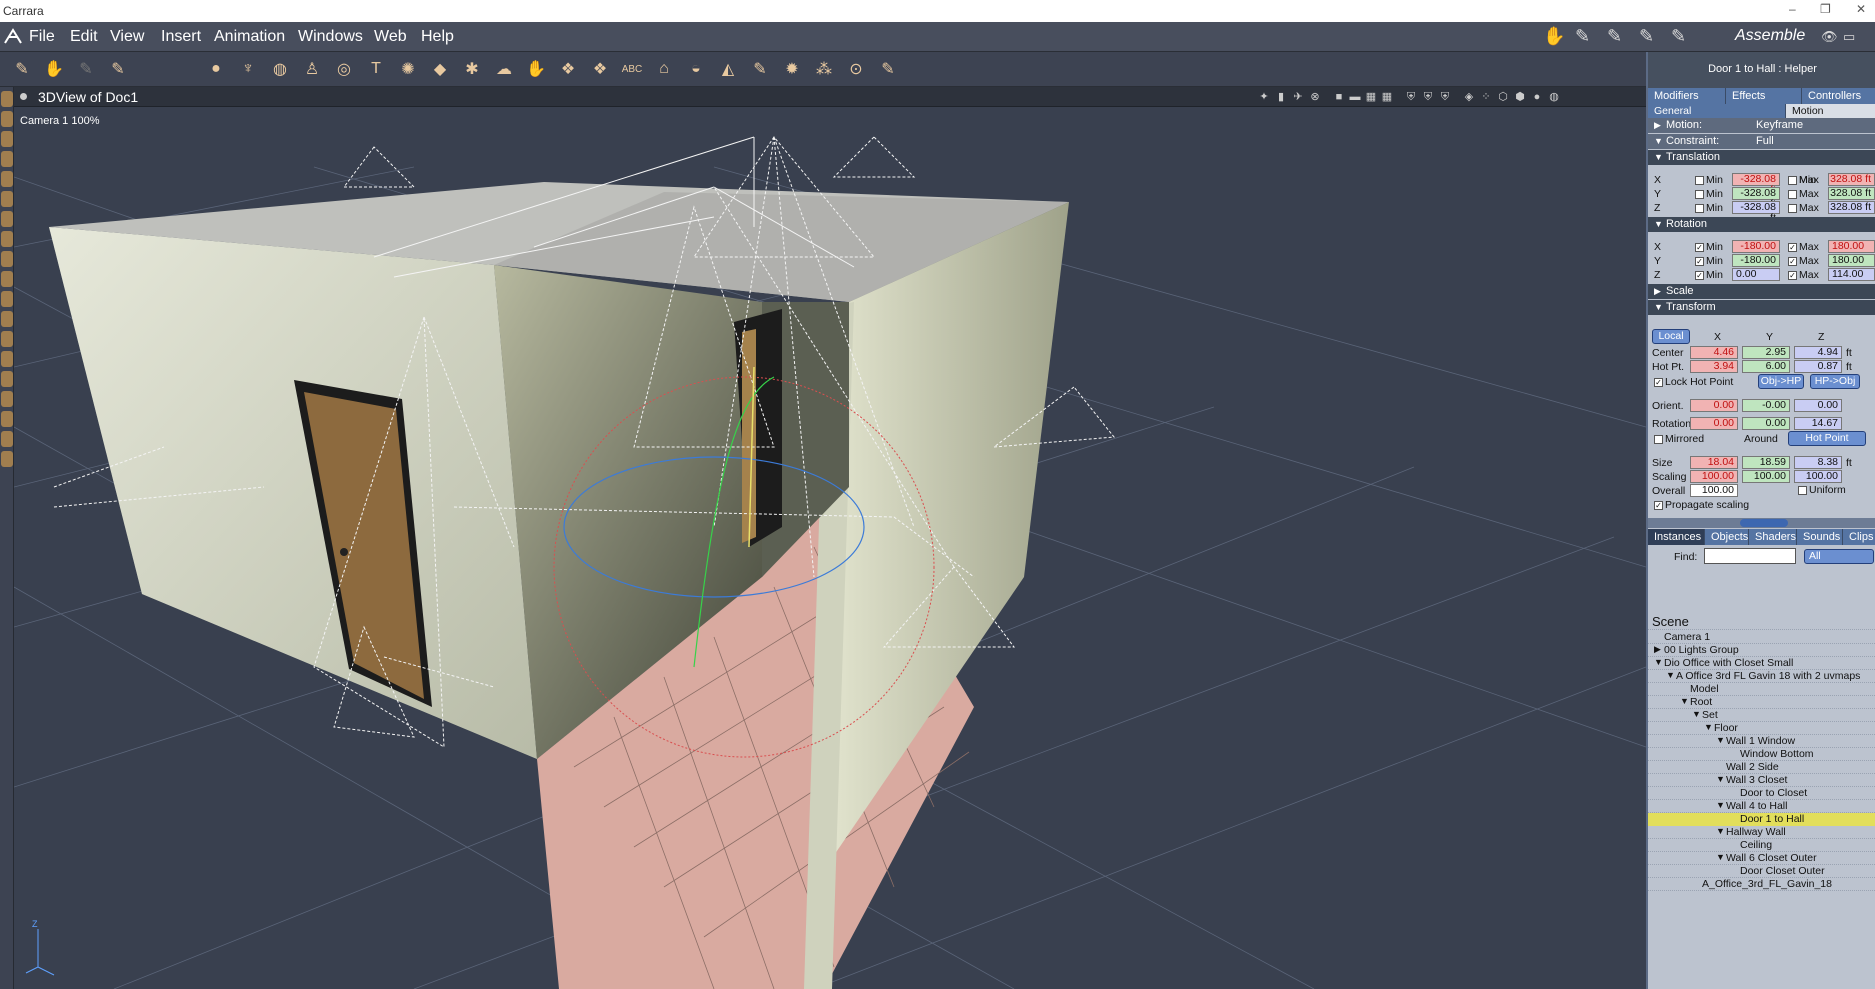 This screenshot has height=989, width=1875. Describe the element at coordinates (1761, 702) in the screenshot. I see `tree-item-root: ▼ Root` at that location.